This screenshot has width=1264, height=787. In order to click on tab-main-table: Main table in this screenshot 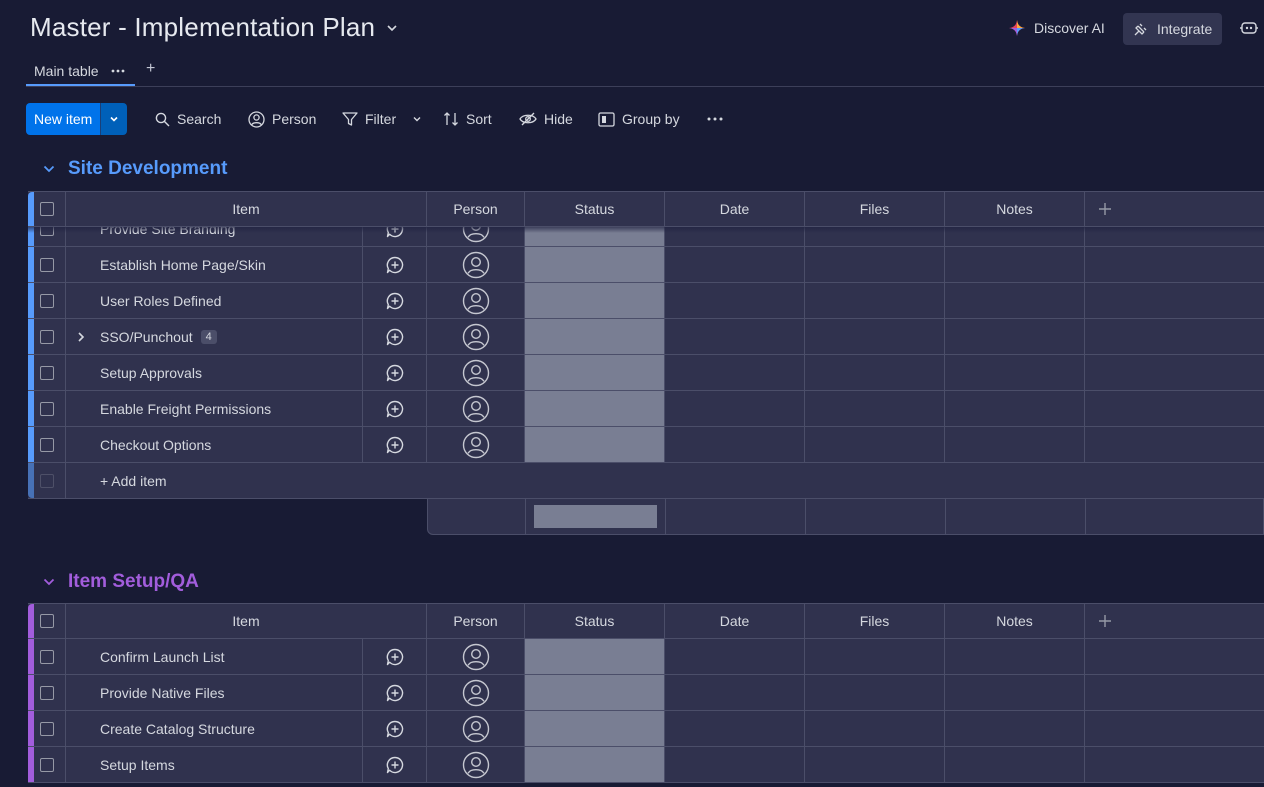, I will do `click(79, 71)`.